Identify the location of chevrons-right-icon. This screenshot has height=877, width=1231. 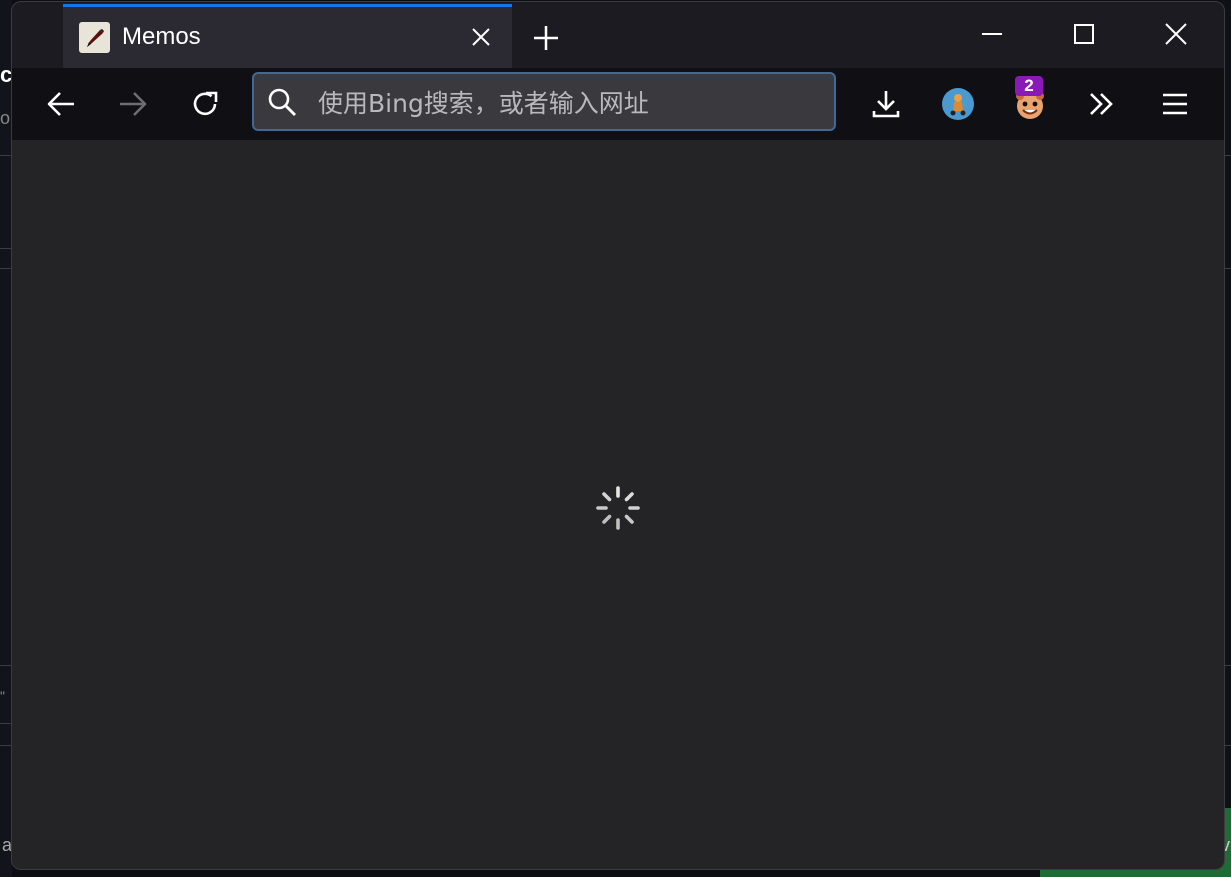
(1101, 104).